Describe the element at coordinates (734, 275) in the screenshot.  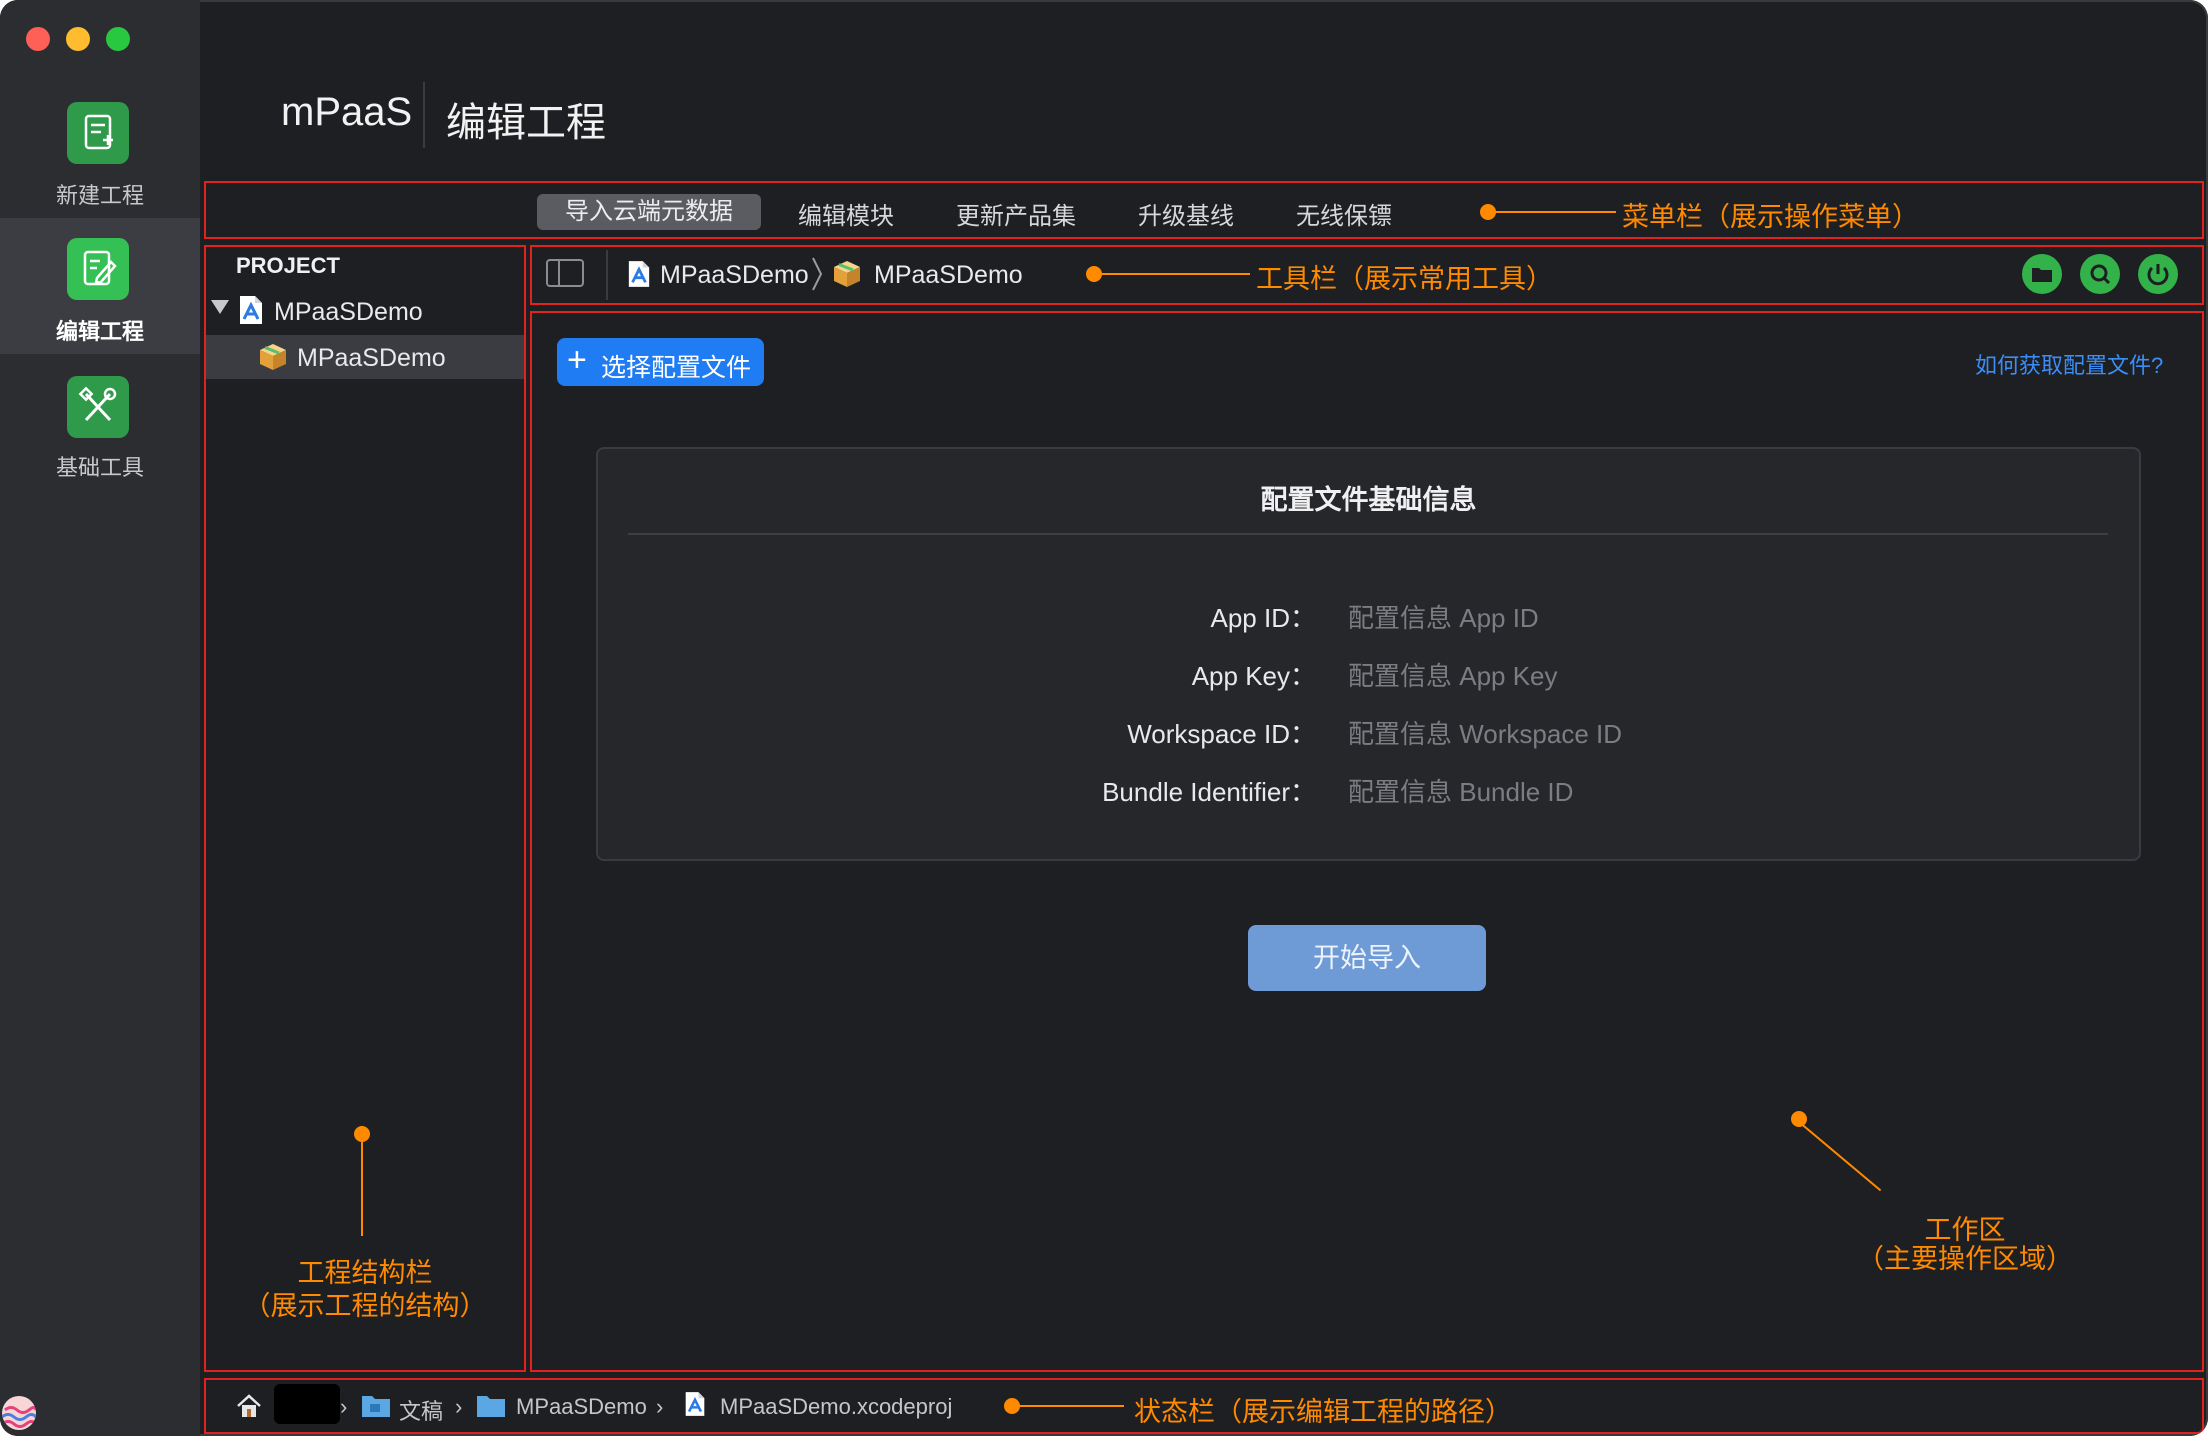
I see `breadcrumb-project: MPaaSDemo` at that location.